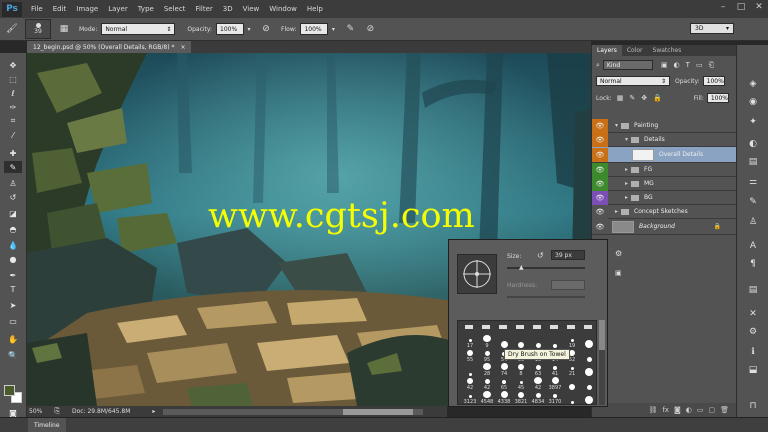 Image resolution: width=768 pixels, height=432 pixels. I want to click on pen-tool-icon: ✒, so click(13, 275).